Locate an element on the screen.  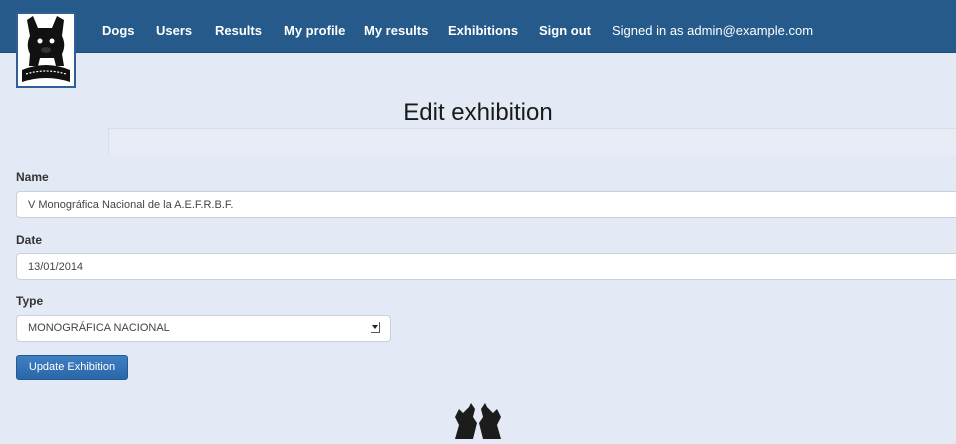
date-input is located at coordinates (486, 266).